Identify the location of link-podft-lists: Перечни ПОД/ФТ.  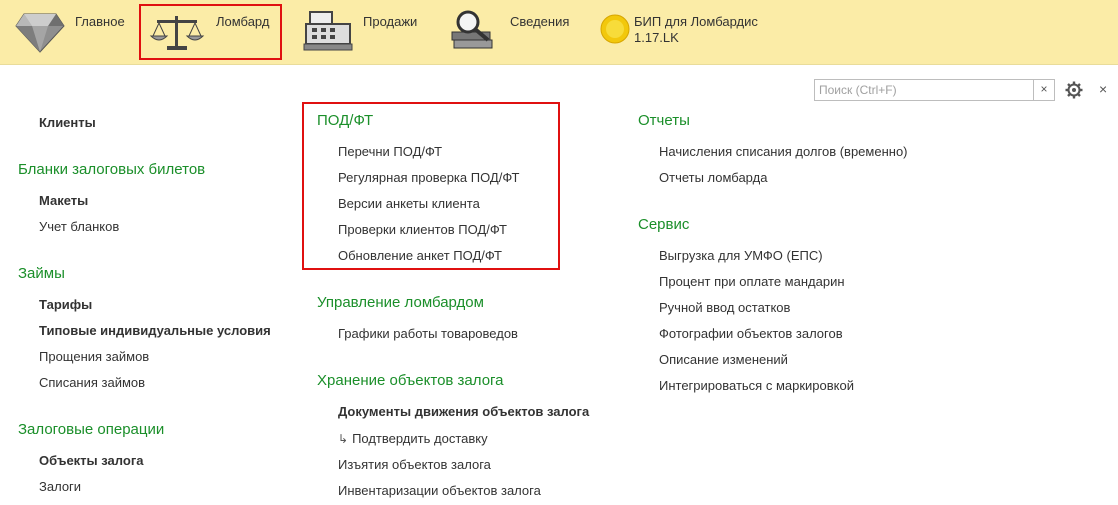
(390, 151).